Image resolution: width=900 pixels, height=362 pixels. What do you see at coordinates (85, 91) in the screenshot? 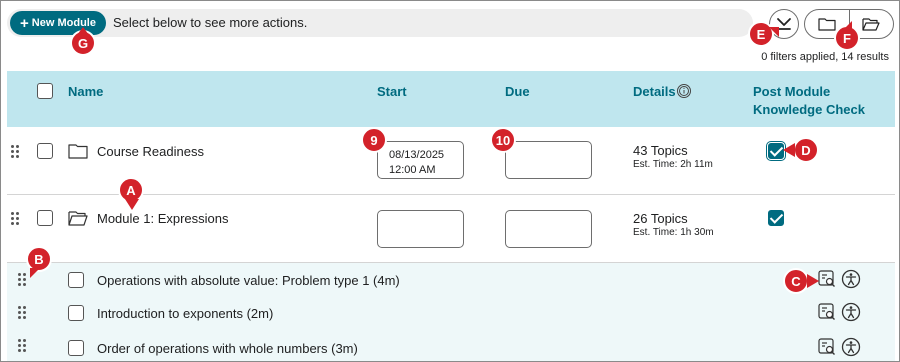
I see `column-name: Name` at bounding box center [85, 91].